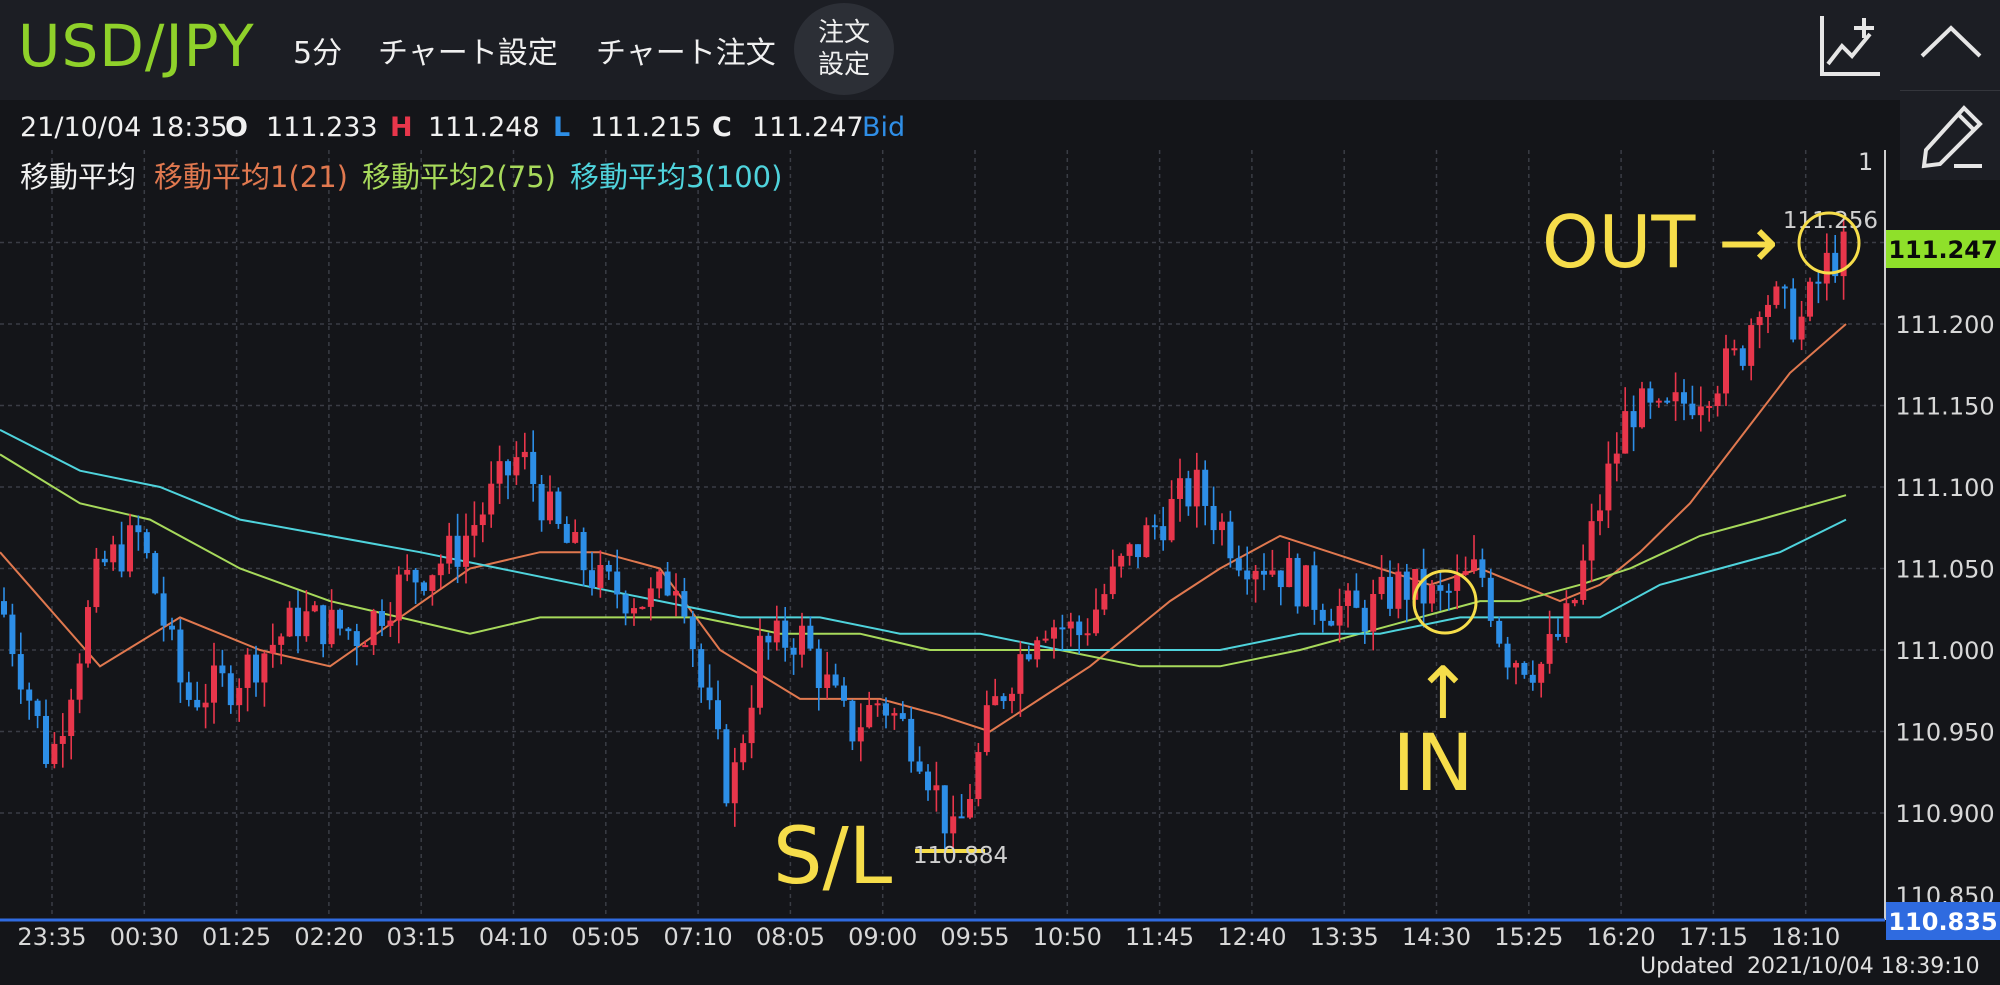 This screenshot has height=985, width=2000. Describe the element at coordinates (676, 175) in the screenshot. I see `ma3-legend: 移動平均3(100)` at that location.